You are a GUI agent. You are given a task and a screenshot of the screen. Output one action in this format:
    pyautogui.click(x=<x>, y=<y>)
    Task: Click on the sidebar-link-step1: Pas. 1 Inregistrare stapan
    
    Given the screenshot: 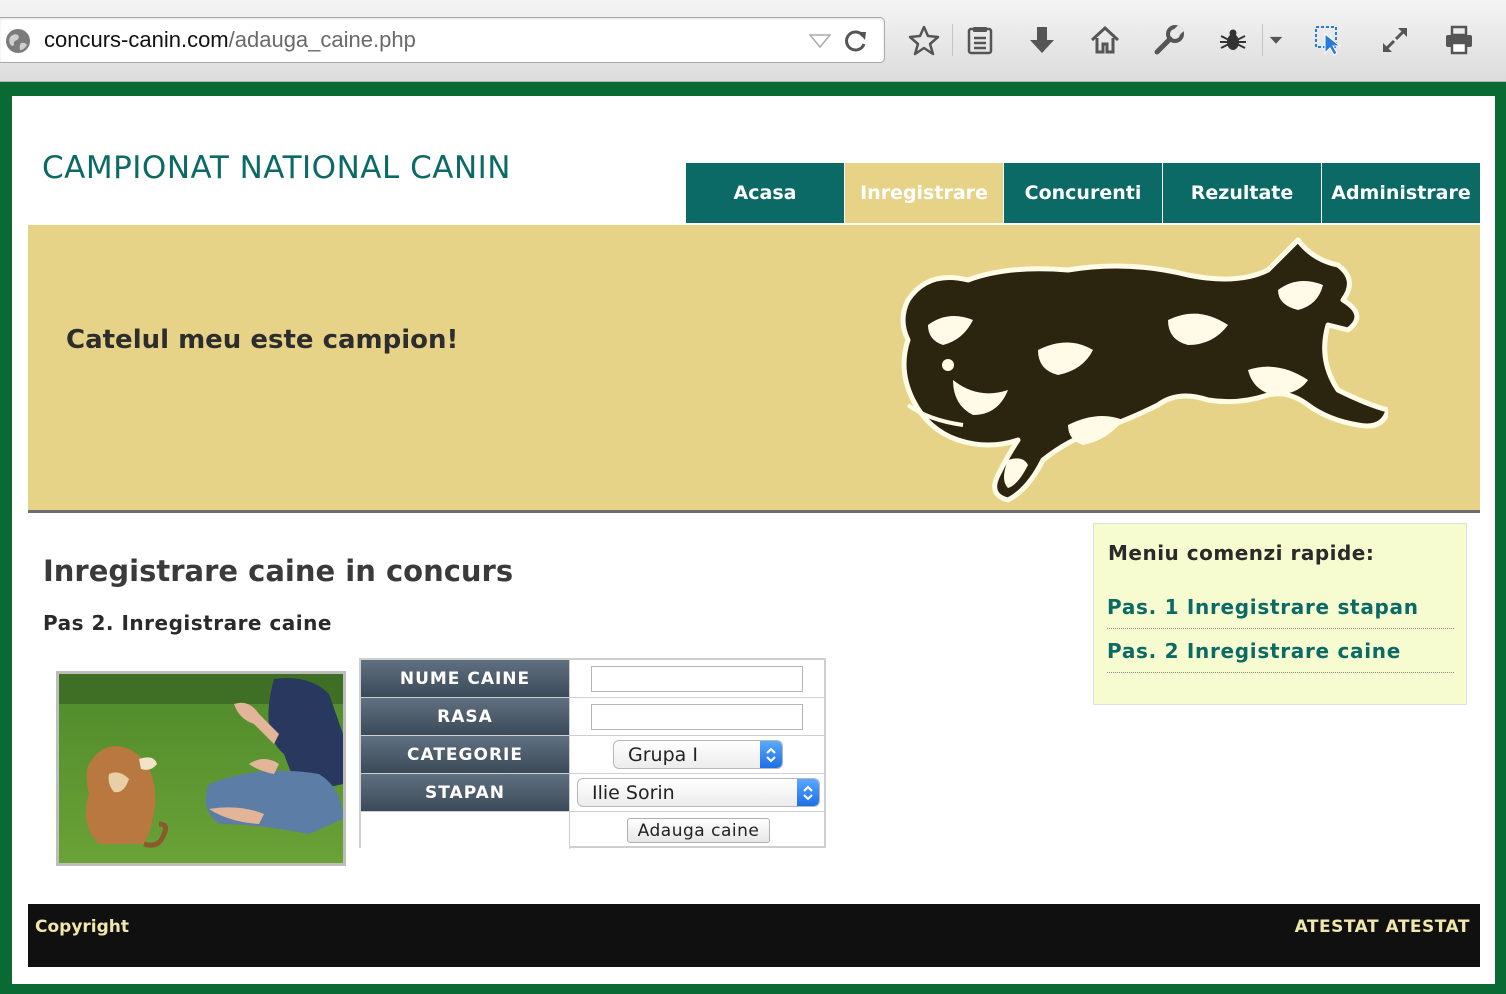 What is the action you would take?
    pyautogui.click(x=1280, y=607)
    